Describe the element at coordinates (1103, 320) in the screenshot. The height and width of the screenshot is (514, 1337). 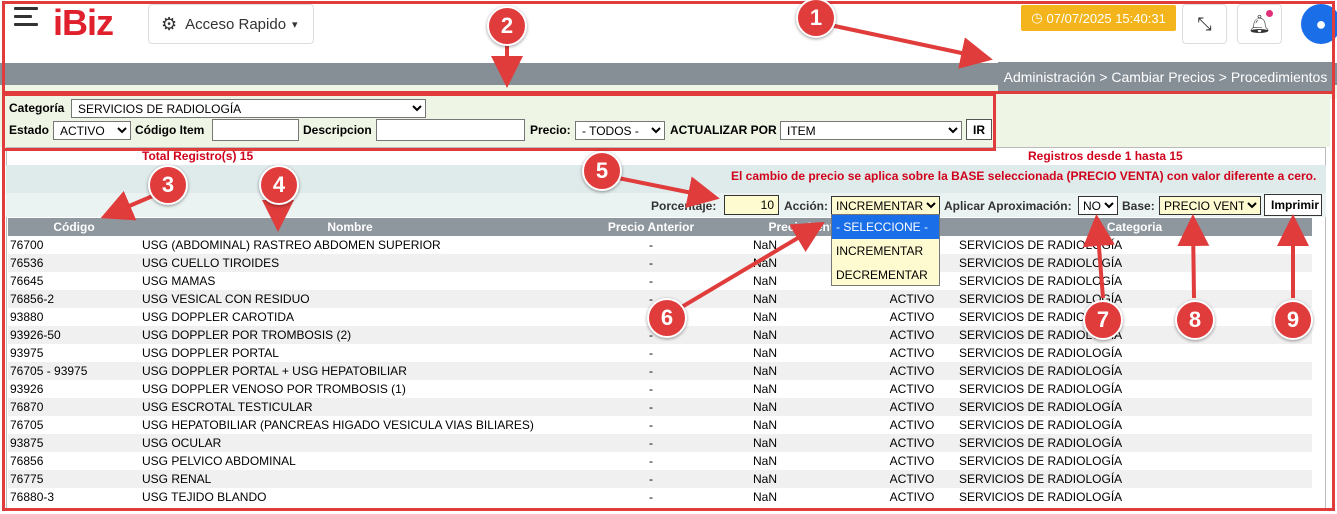
I see `annotation-badge-7: 7` at that location.